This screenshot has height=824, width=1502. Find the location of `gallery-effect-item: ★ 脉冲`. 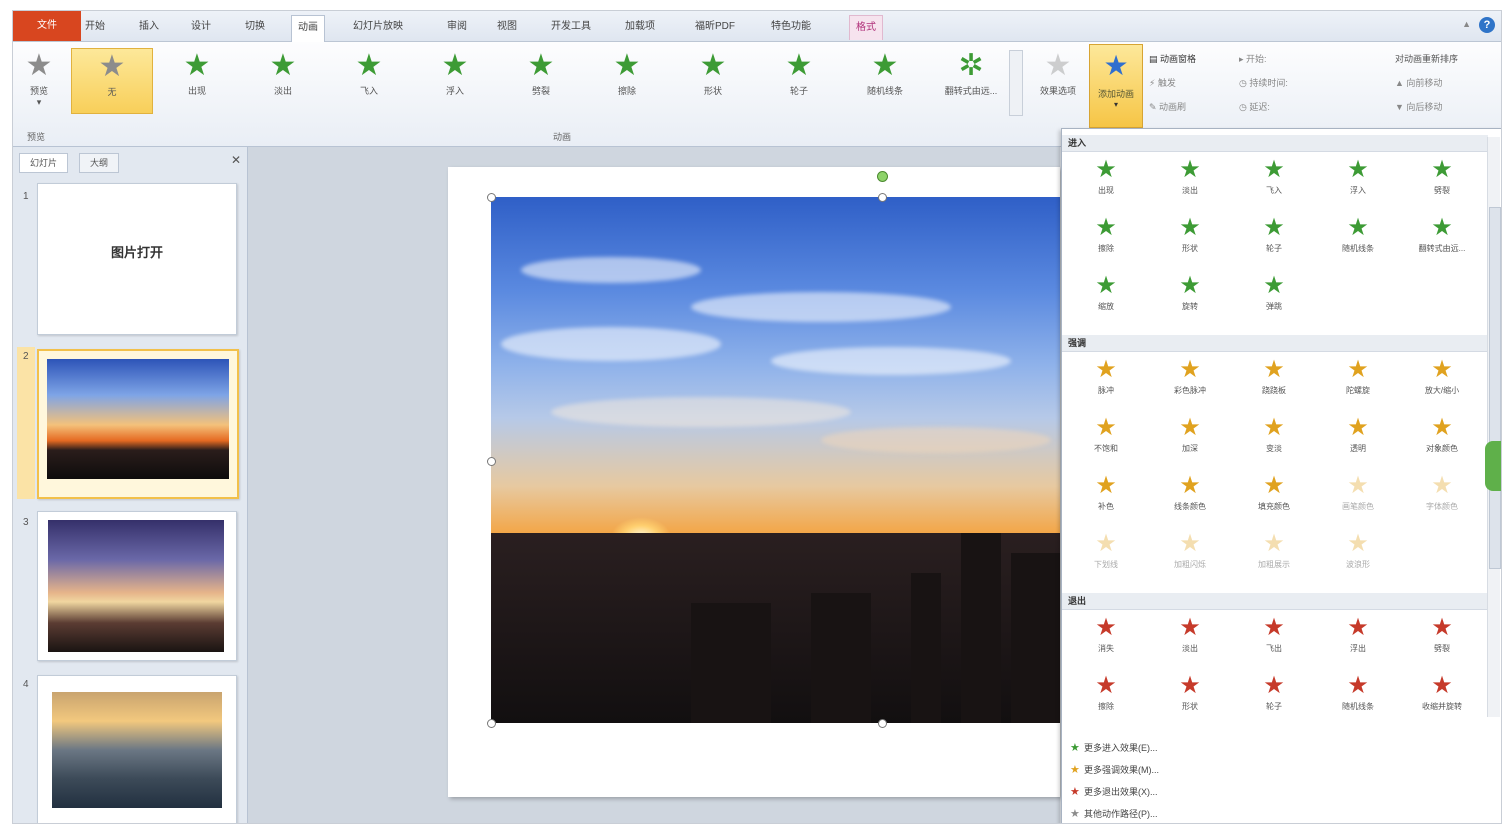

gallery-effect-item: ★ 脉冲 is located at coordinates (1106, 383).